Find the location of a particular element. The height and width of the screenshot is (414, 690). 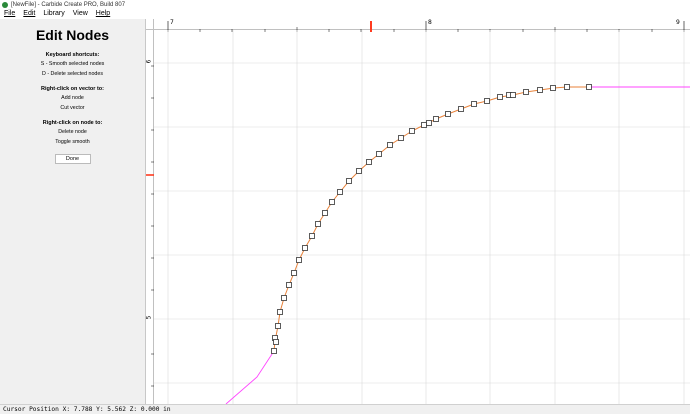

menu-library: Library is located at coordinates (53, 14).